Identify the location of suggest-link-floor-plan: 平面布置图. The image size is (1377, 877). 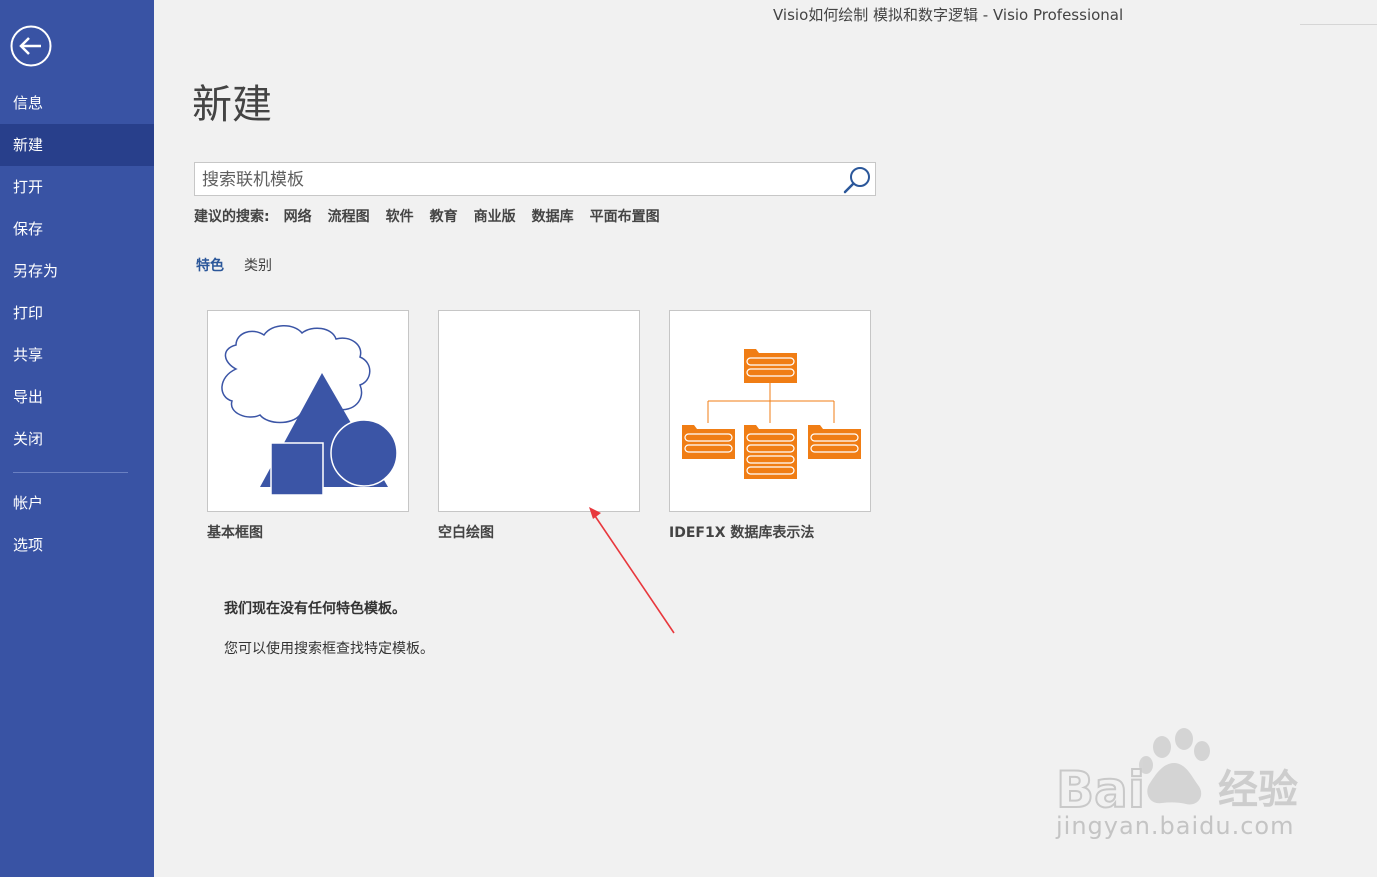
(625, 217).